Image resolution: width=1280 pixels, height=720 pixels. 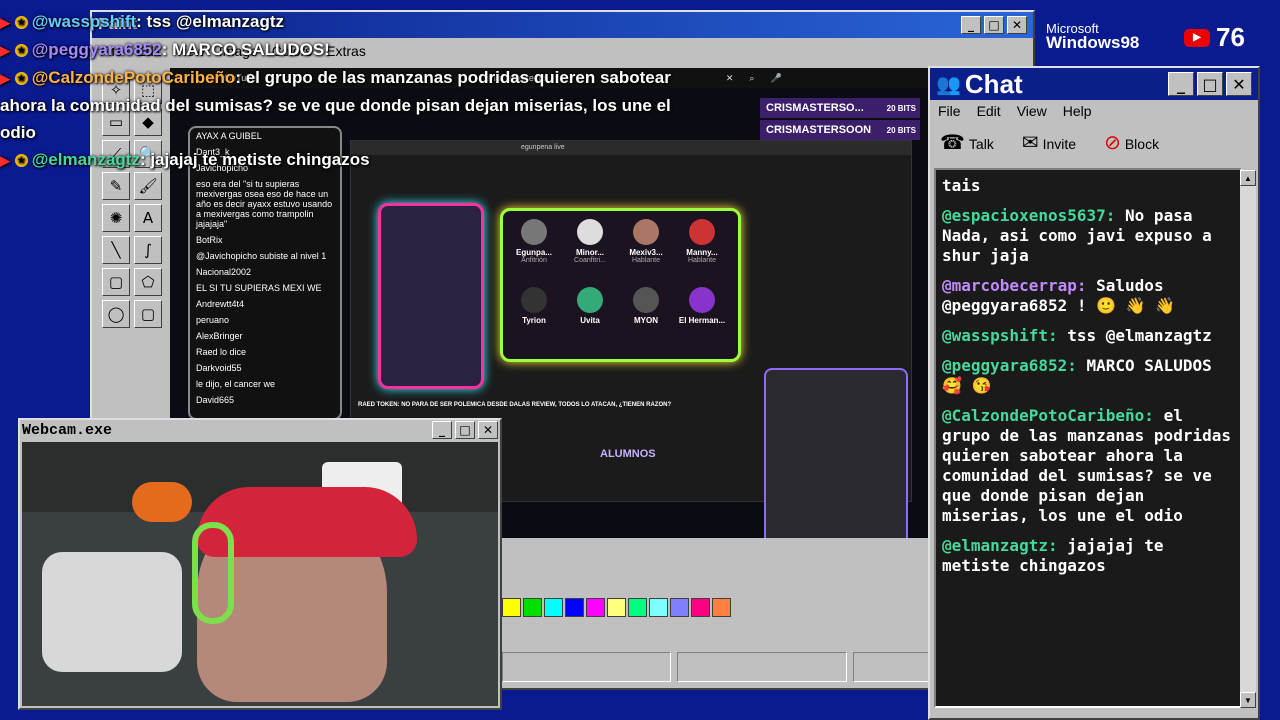 I want to click on invite-label: Invite, so click(x=1059, y=143).